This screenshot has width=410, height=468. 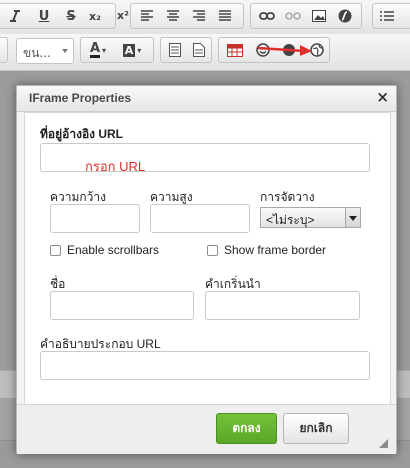 I want to click on toolbar-row-2: ขน... A ▾ A ▾, so click(x=205, y=52).